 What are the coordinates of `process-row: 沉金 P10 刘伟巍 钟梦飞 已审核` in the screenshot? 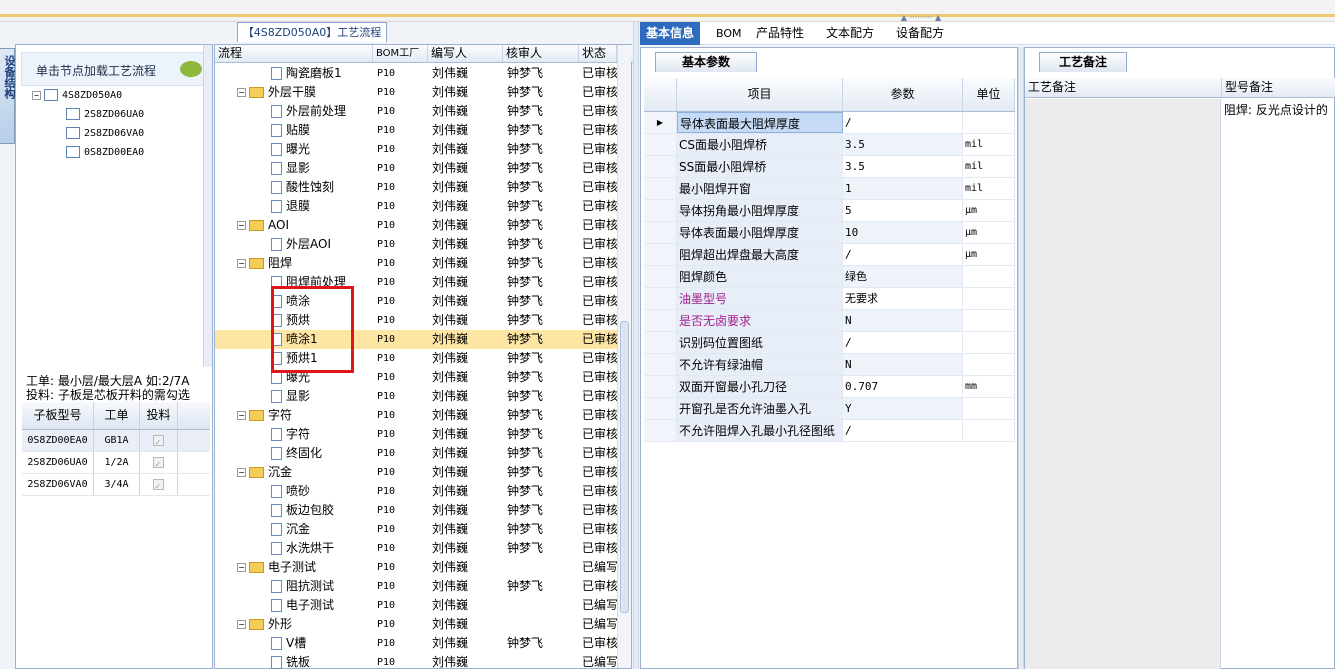 It's located at (416, 529).